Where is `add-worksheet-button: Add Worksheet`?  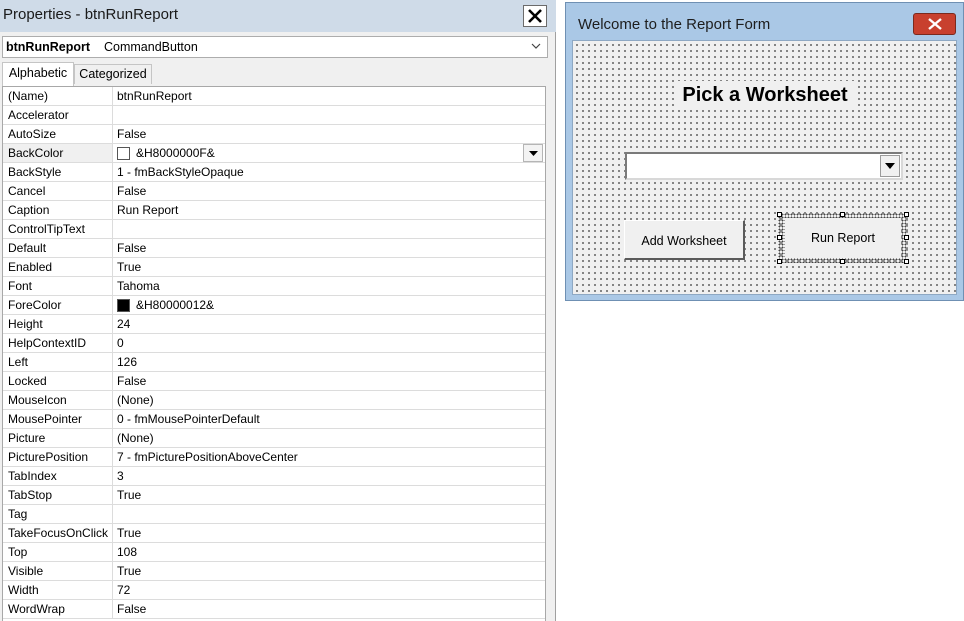 add-worksheet-button: Add Worksheet is located at coordinates (684, 240).